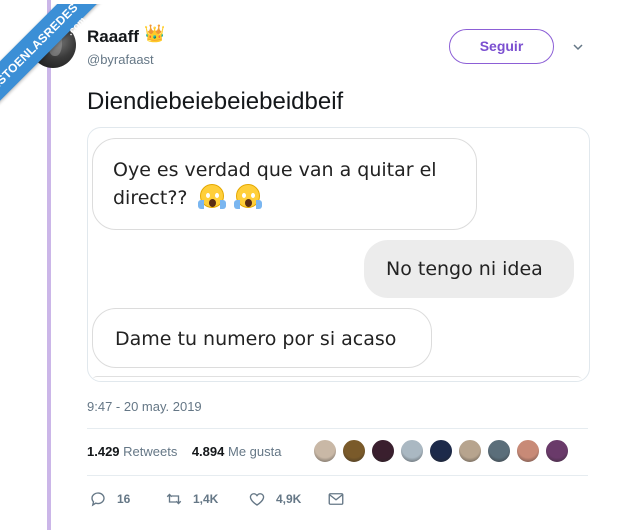  I want to click on like-action: 4,9K, so click(274, 499).